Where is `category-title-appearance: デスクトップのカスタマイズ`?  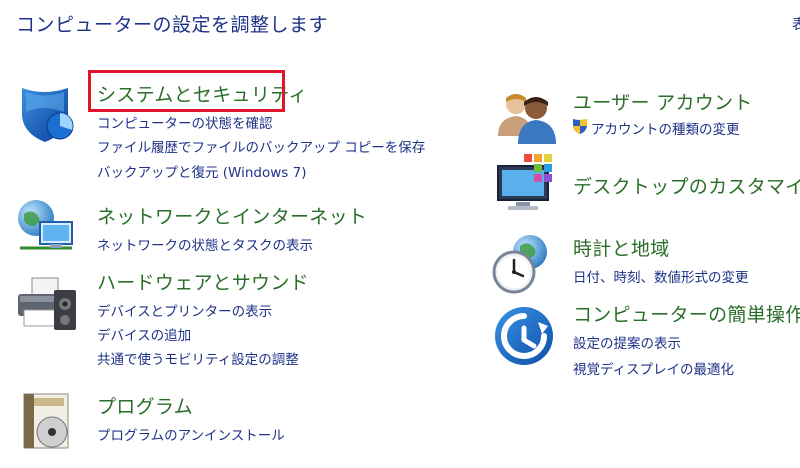 category-title-appearance: デスクトップのカスタマイズ is located at coordinates (686, 185).